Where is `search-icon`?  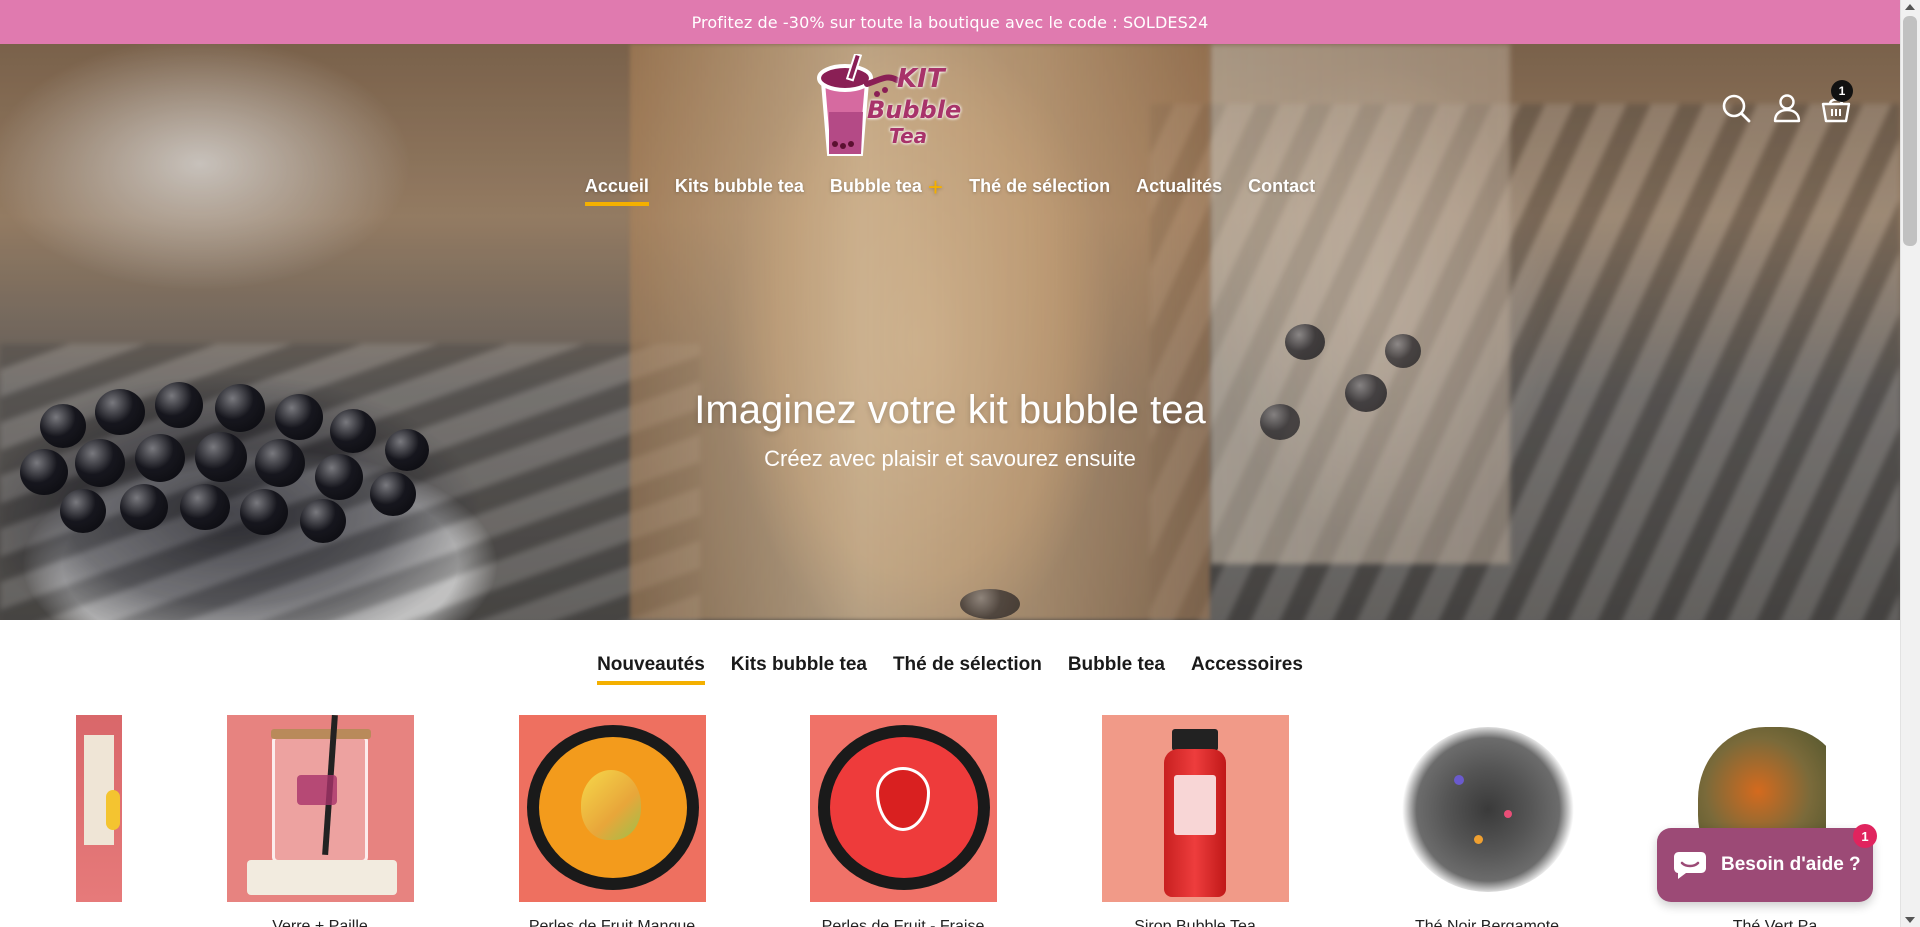 search-icon is located at coordinates (1736, 108).